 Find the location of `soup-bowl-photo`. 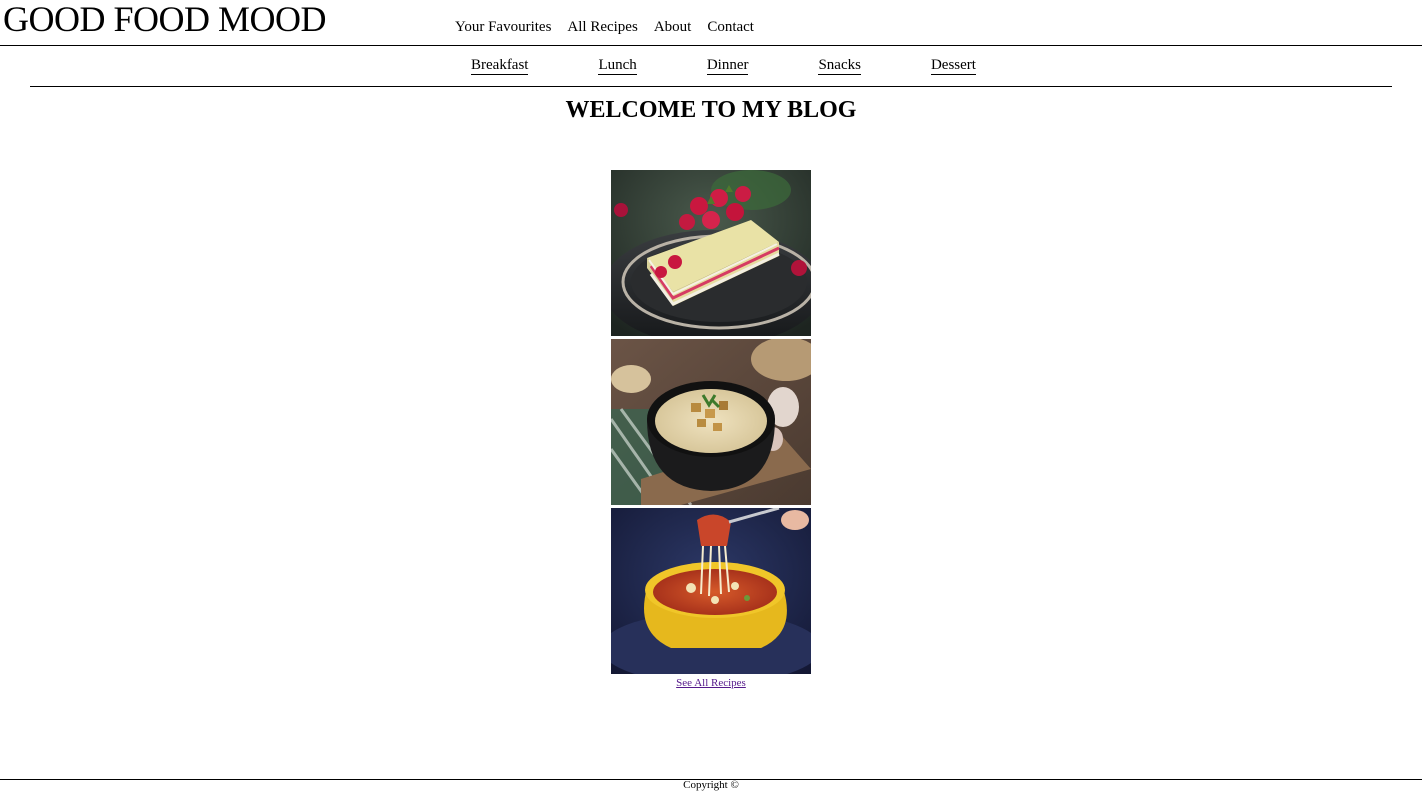

soup-bowl-photo is located at coordinates (711, 422).